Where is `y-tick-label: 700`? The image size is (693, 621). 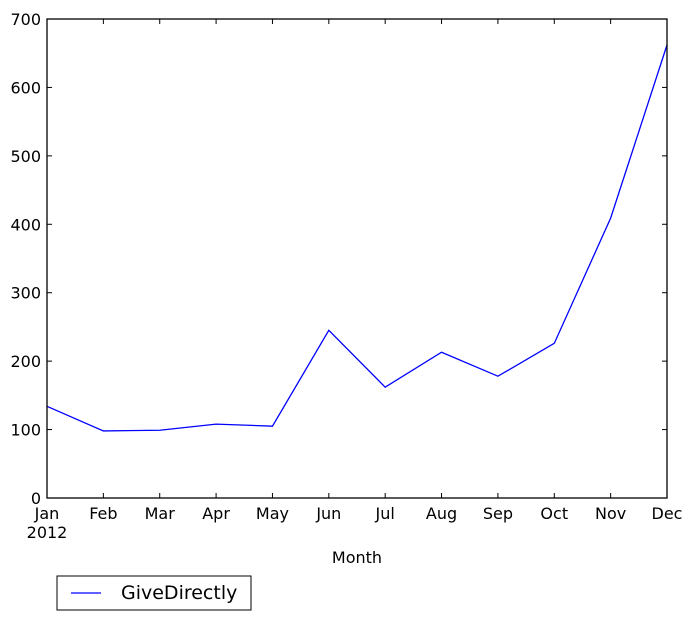
y-tick-label: 700 is located at coordinates (25, 19).